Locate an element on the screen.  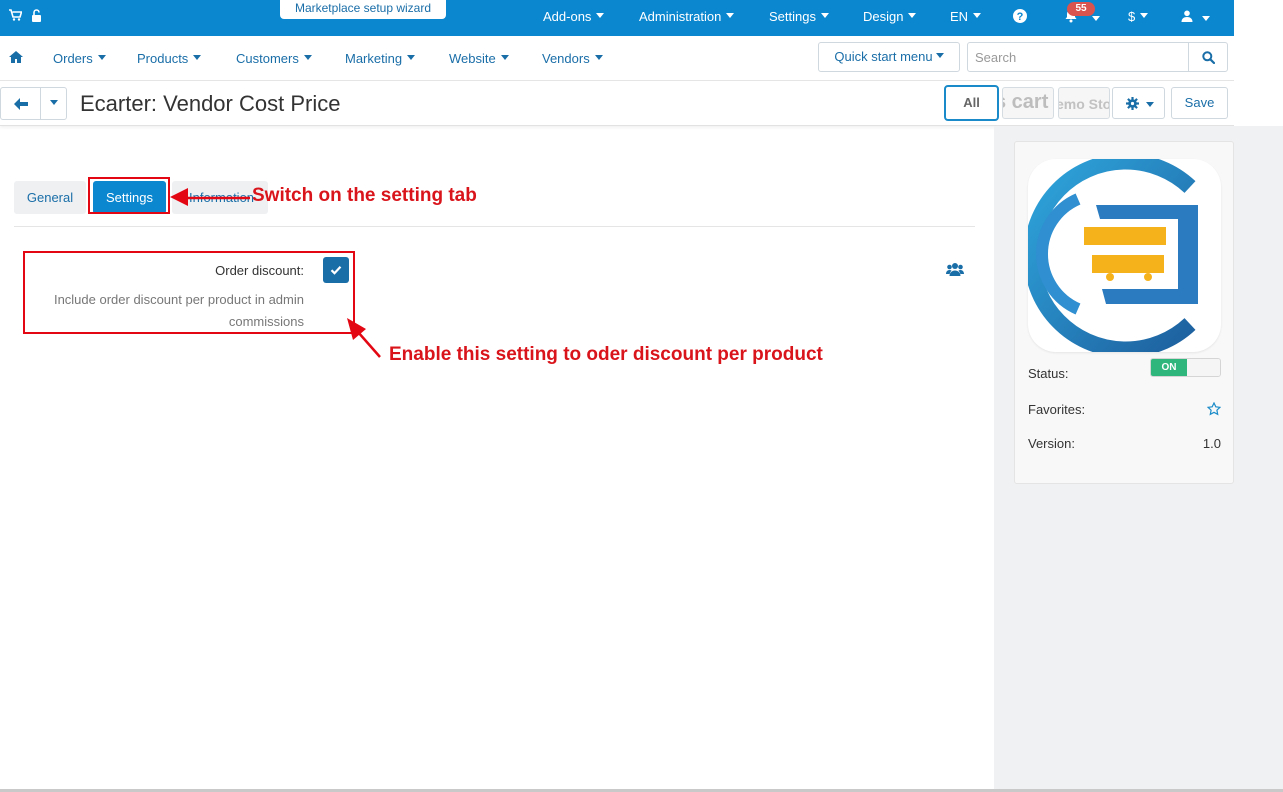
annotation-tab-note: Switch on the setting tab is located at coordinates (364, 195).